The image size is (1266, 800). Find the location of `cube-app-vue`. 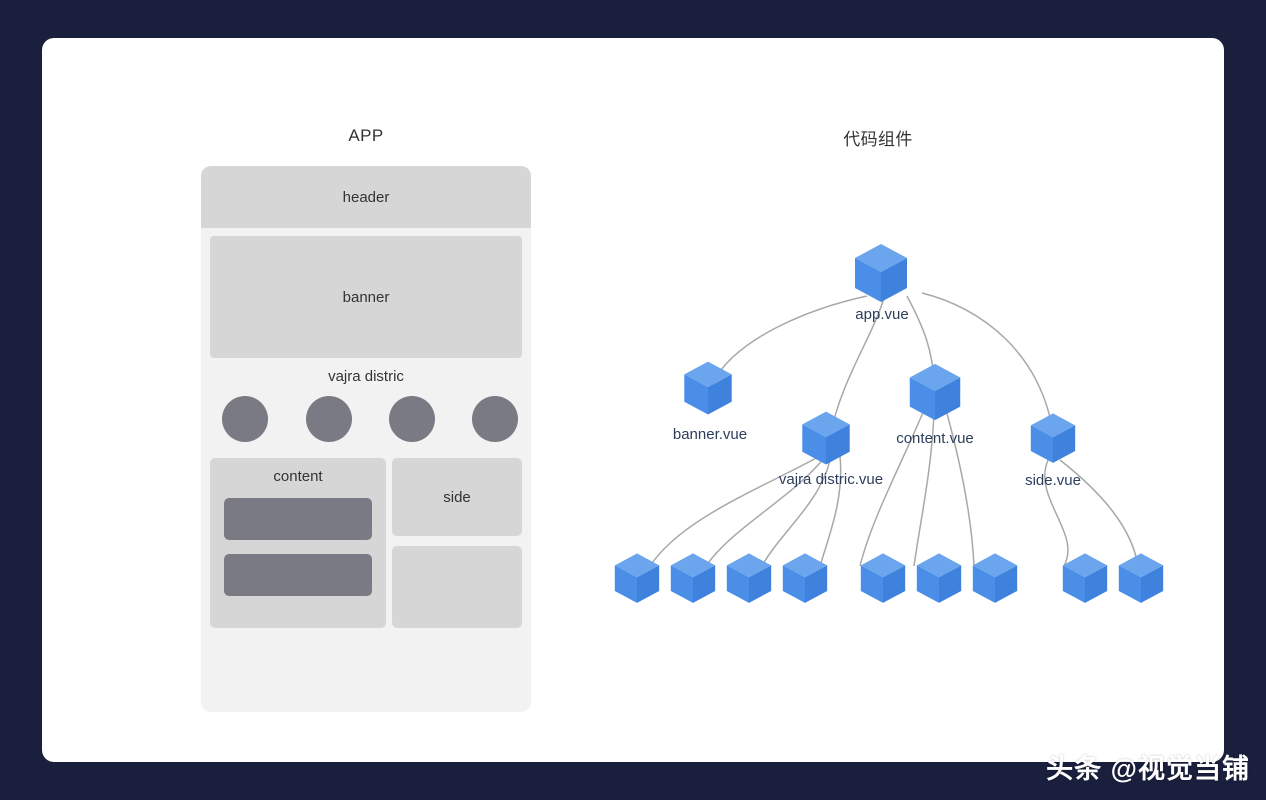

cube-app-vue is located at coordinates (881, 273).